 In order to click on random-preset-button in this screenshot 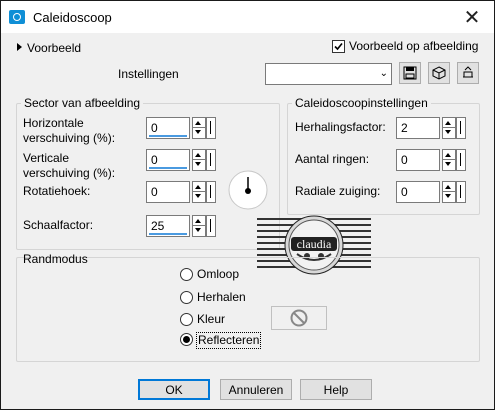, I will do `click(439, 73)`.